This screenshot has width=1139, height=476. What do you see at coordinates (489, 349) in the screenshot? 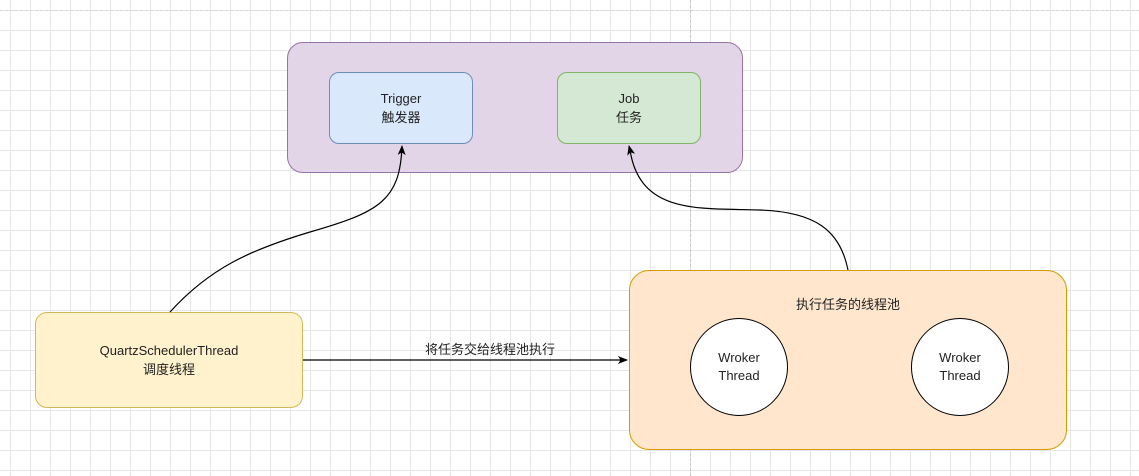
I see `dispatch-edge-label: 将任务交给线程池执行` at bounding box center [489, 349].